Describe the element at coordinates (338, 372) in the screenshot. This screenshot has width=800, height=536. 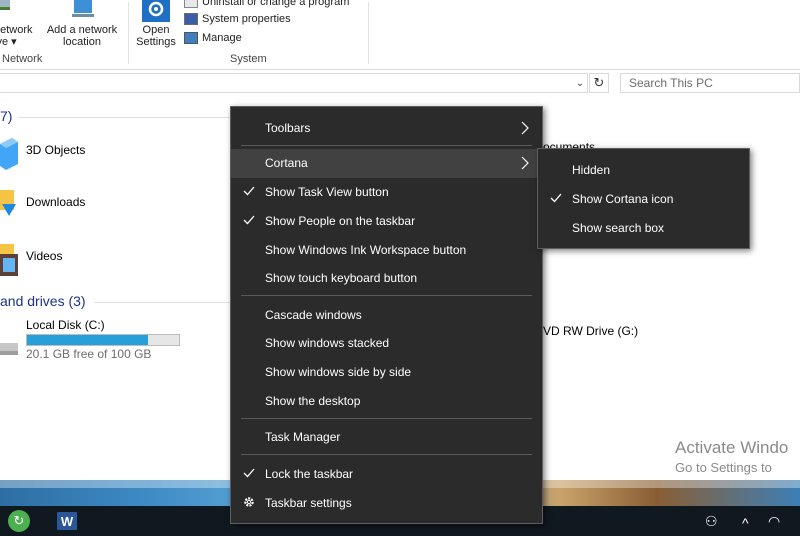
I see `menu-item-label: Show windows side by side` at that location.